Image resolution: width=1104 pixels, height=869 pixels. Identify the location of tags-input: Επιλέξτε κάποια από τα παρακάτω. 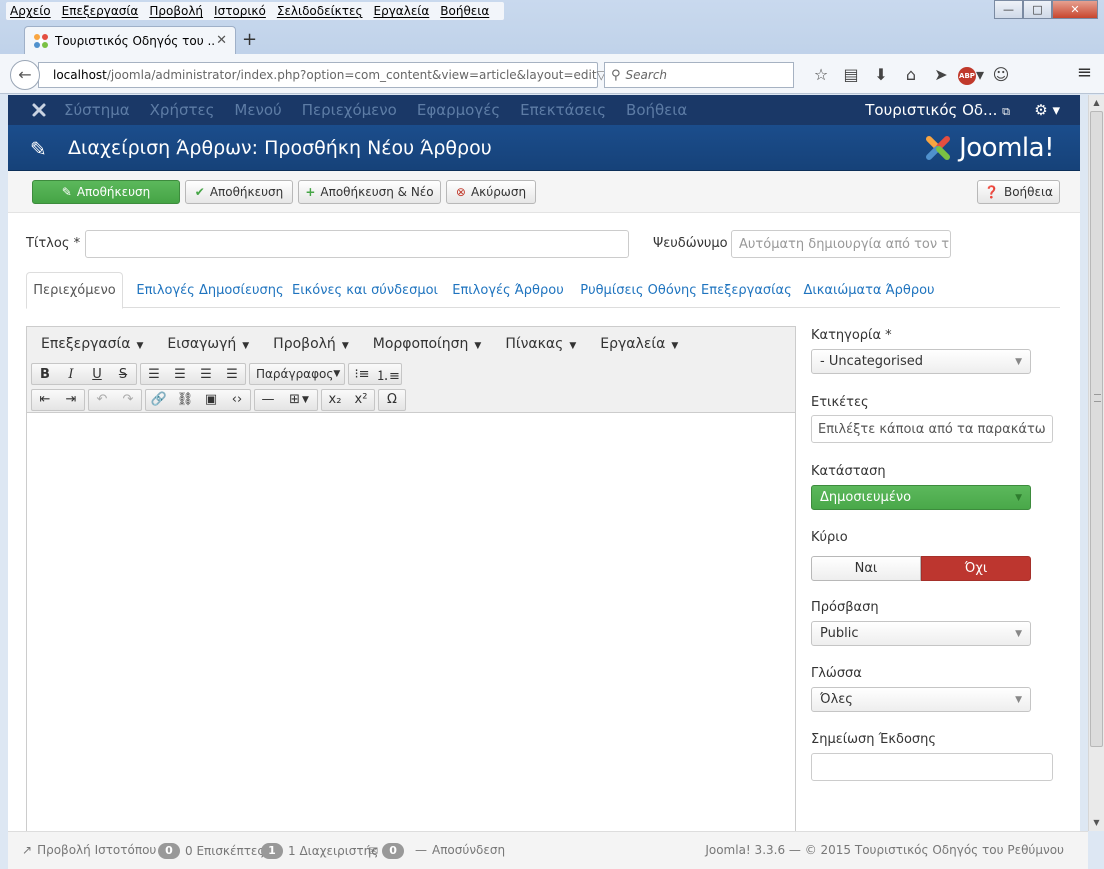
(932, 429).